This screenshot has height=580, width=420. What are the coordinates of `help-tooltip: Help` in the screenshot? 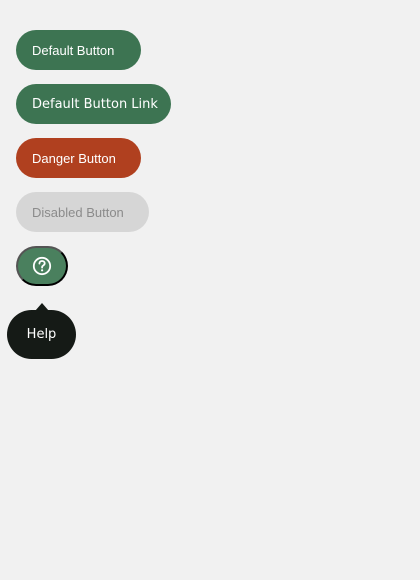 It's located at (41, 334).